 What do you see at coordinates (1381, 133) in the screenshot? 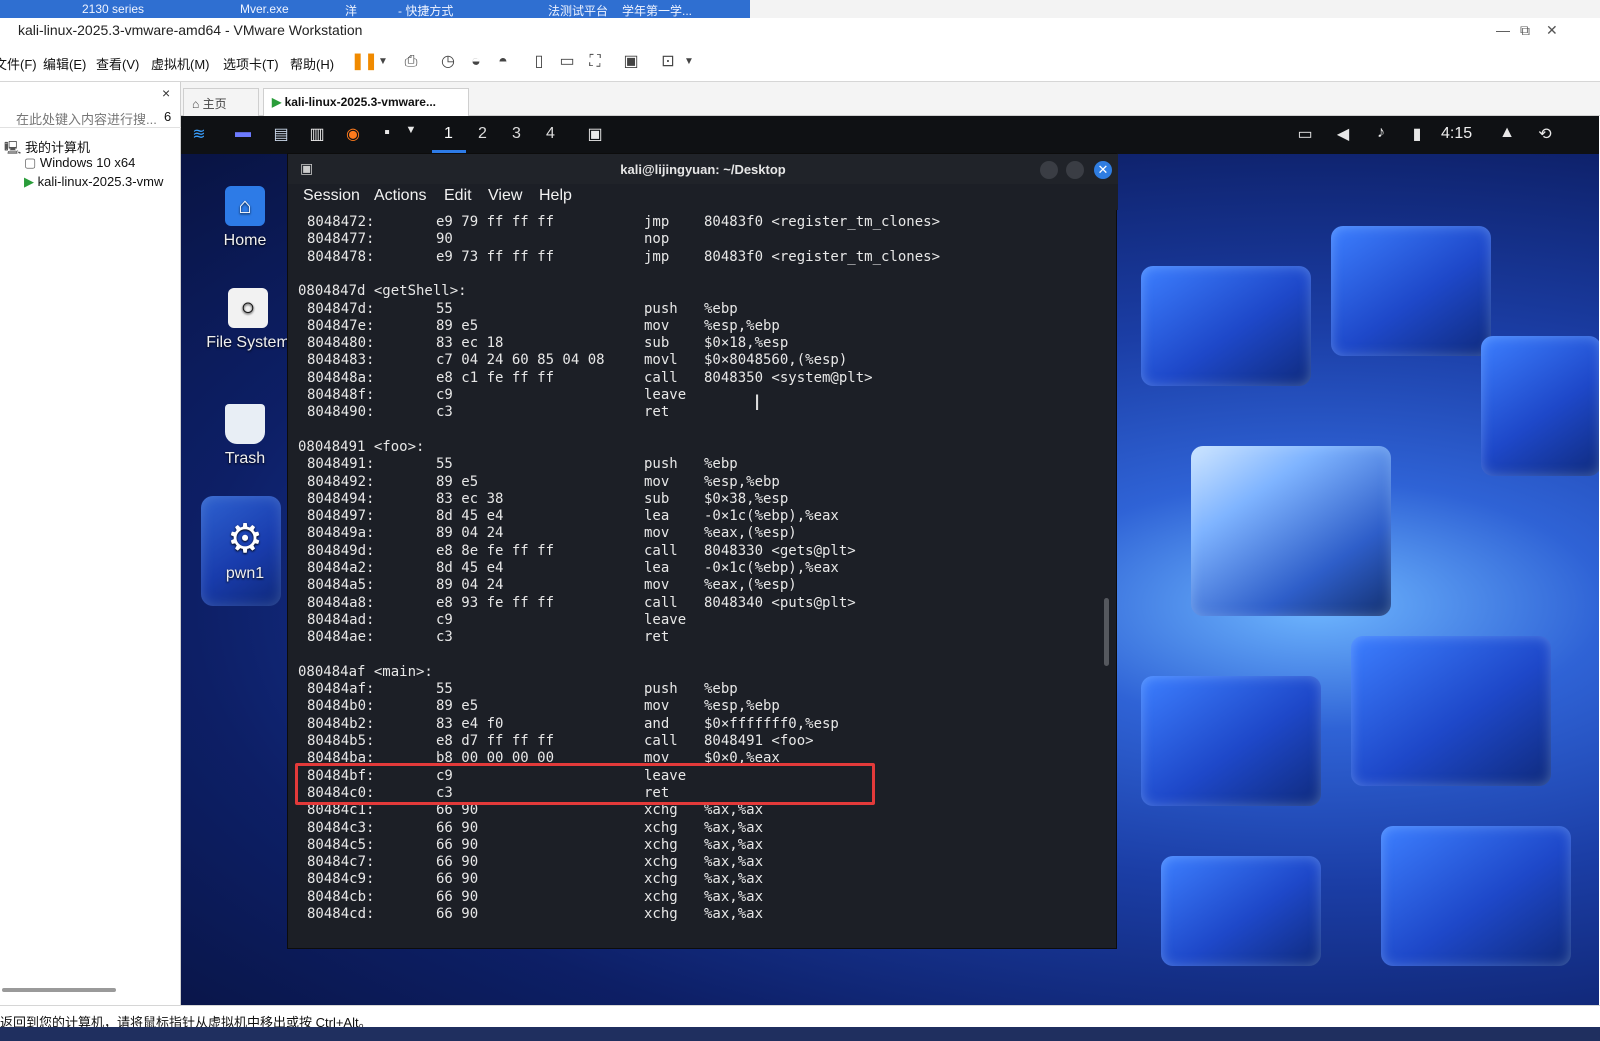
I see `notification-bell-icon: ♪` at bounding box center [1381, 133].